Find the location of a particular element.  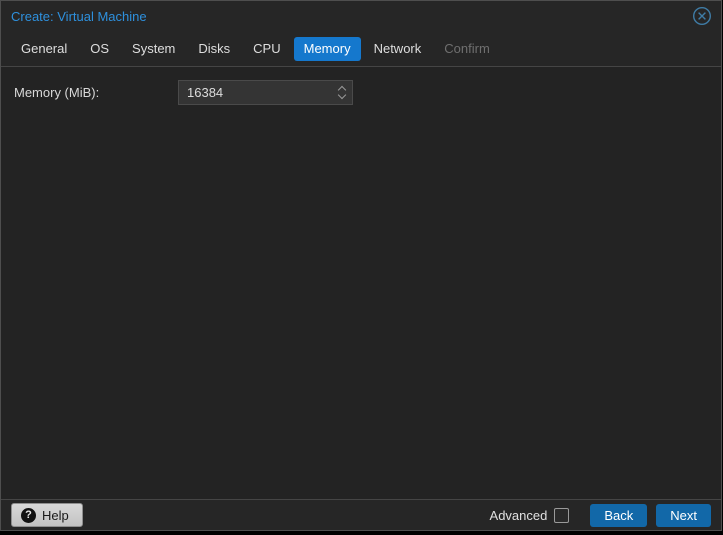

close-button is located at coordinates (702, 16).